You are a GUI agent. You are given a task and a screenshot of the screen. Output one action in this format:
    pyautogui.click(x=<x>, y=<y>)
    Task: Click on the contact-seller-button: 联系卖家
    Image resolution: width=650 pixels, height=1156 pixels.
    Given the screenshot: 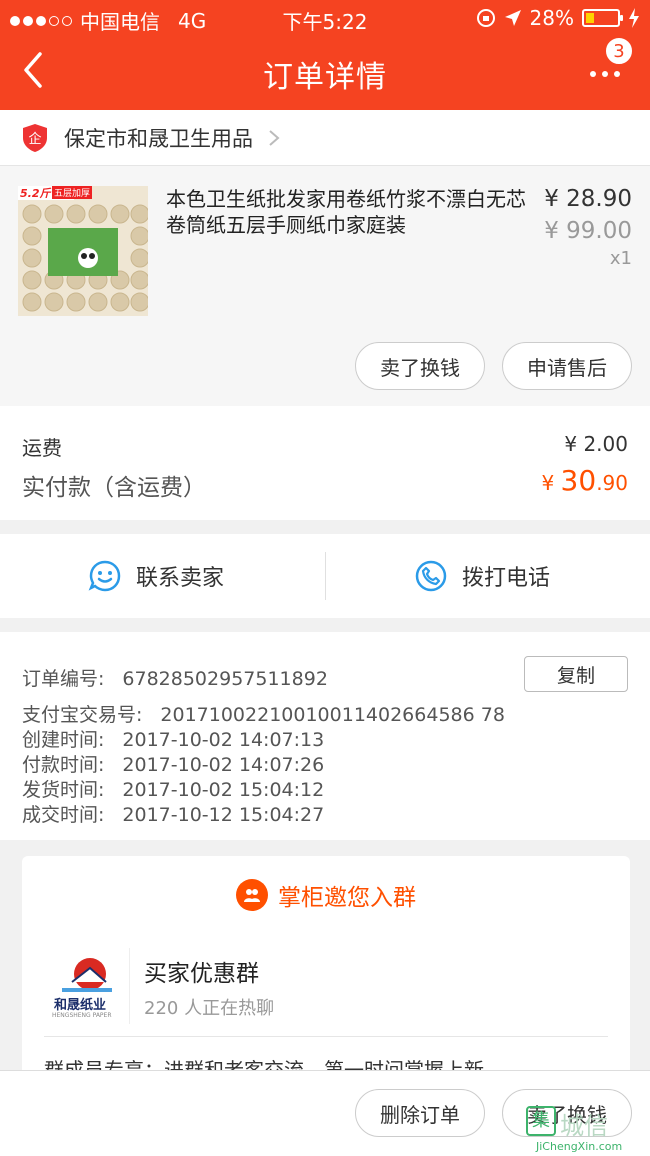 What is the action you would take?
    pyautogui.click(x=156, y=576)
    